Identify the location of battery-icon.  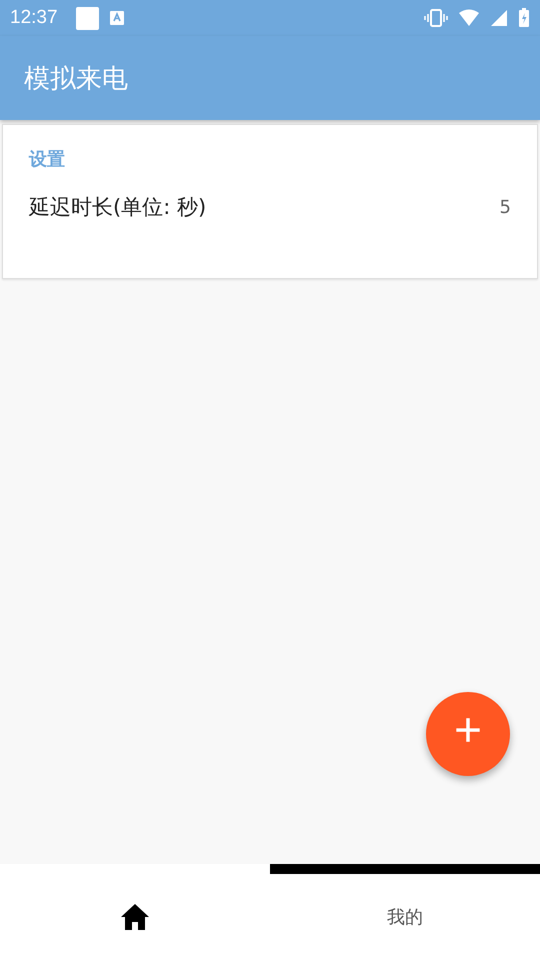
(524, 18).